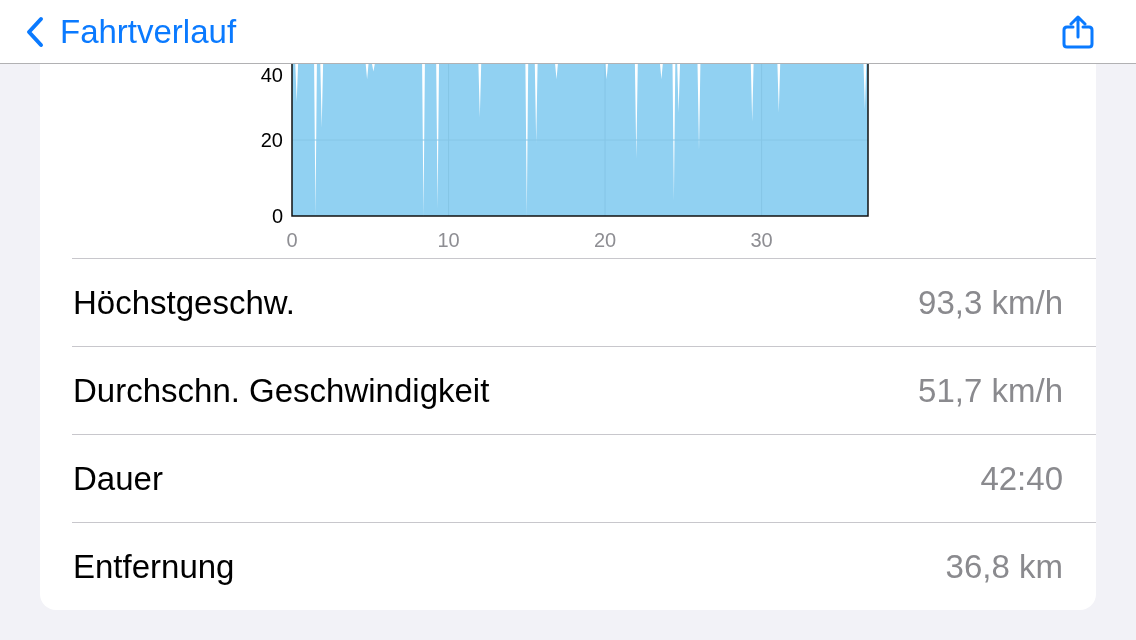  Describe the element at coordinates (761, 240) in the screenshot. I see `x-axis-label: 30` at that location.